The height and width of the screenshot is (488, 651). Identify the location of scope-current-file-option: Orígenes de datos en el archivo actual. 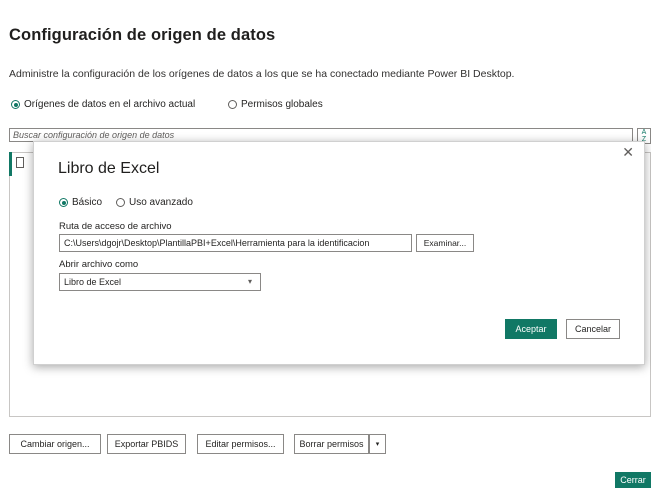
(103, 104).